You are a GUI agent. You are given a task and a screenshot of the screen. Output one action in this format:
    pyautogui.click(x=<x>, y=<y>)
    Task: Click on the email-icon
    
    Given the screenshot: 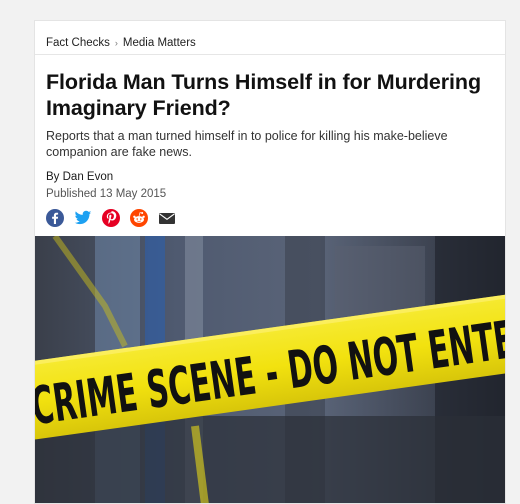 What is the action you would take?
    pyautogui.click(x=167, y=218)
    